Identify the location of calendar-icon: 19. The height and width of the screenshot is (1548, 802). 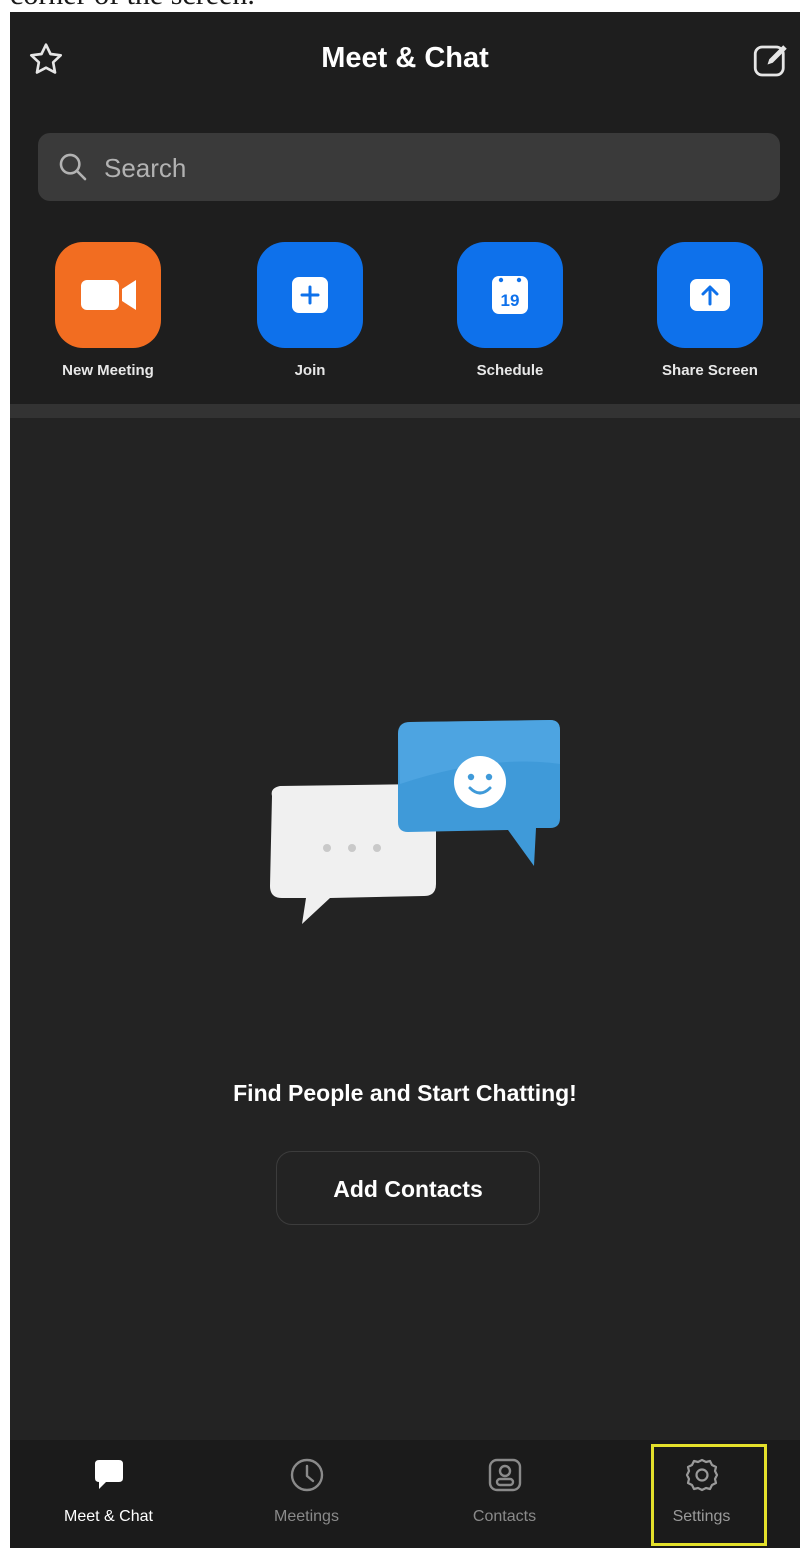
(510, 295).